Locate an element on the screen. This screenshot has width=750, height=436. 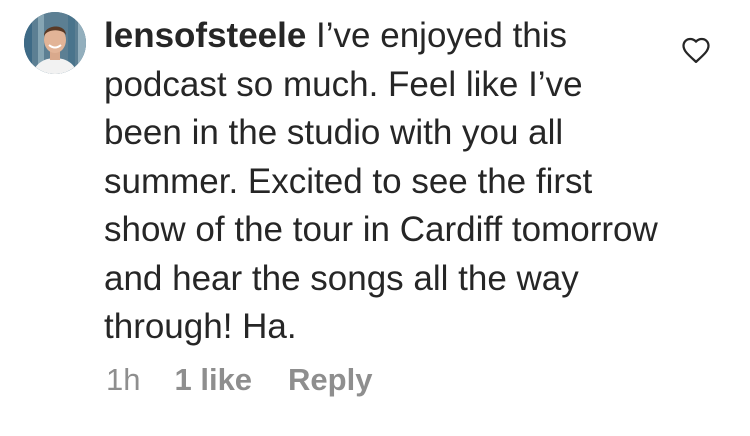
heart-outline-icon is located at coordinates (696, 50).